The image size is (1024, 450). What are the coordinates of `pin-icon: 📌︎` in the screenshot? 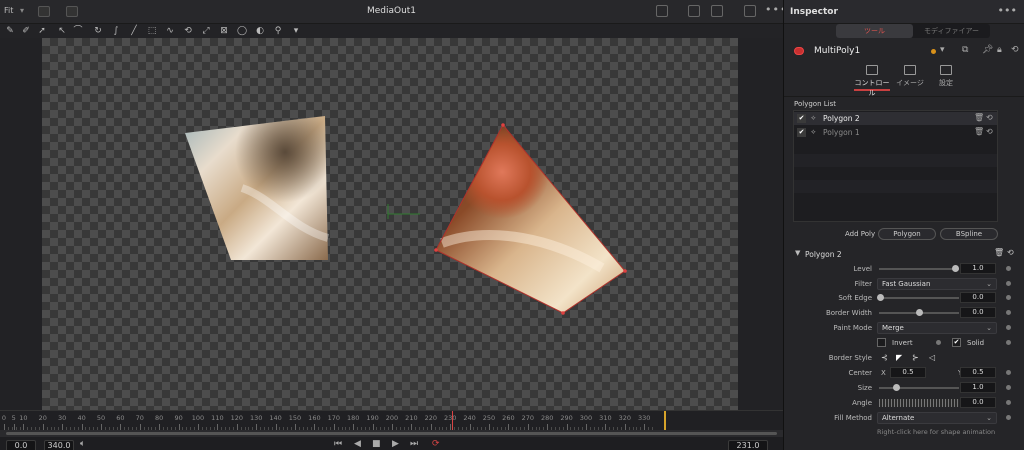 It's located at (987, 50).